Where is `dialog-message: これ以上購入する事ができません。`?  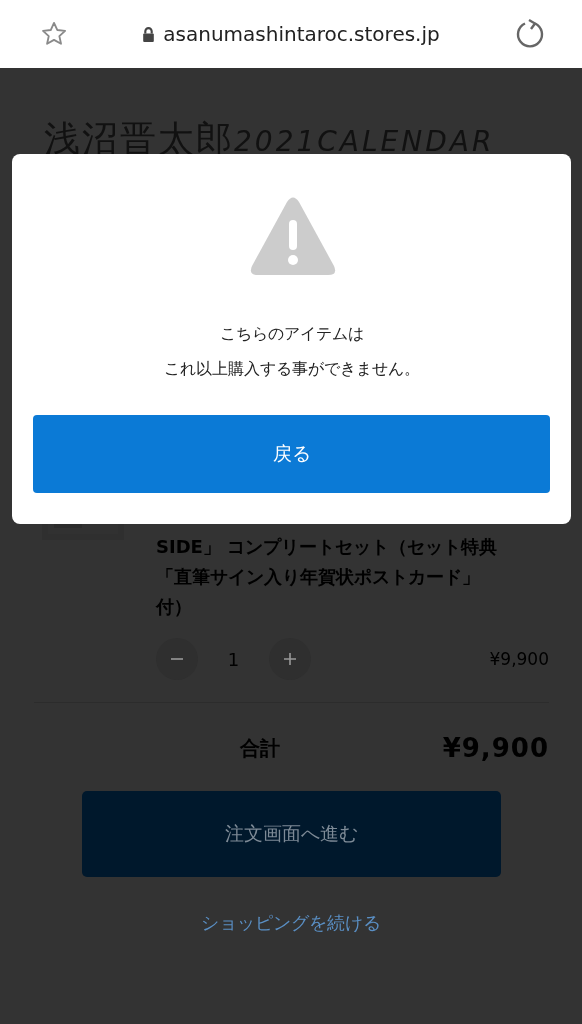
dialog-message: これ以上購入する事ができません。 is located at coordinates (291, 369).